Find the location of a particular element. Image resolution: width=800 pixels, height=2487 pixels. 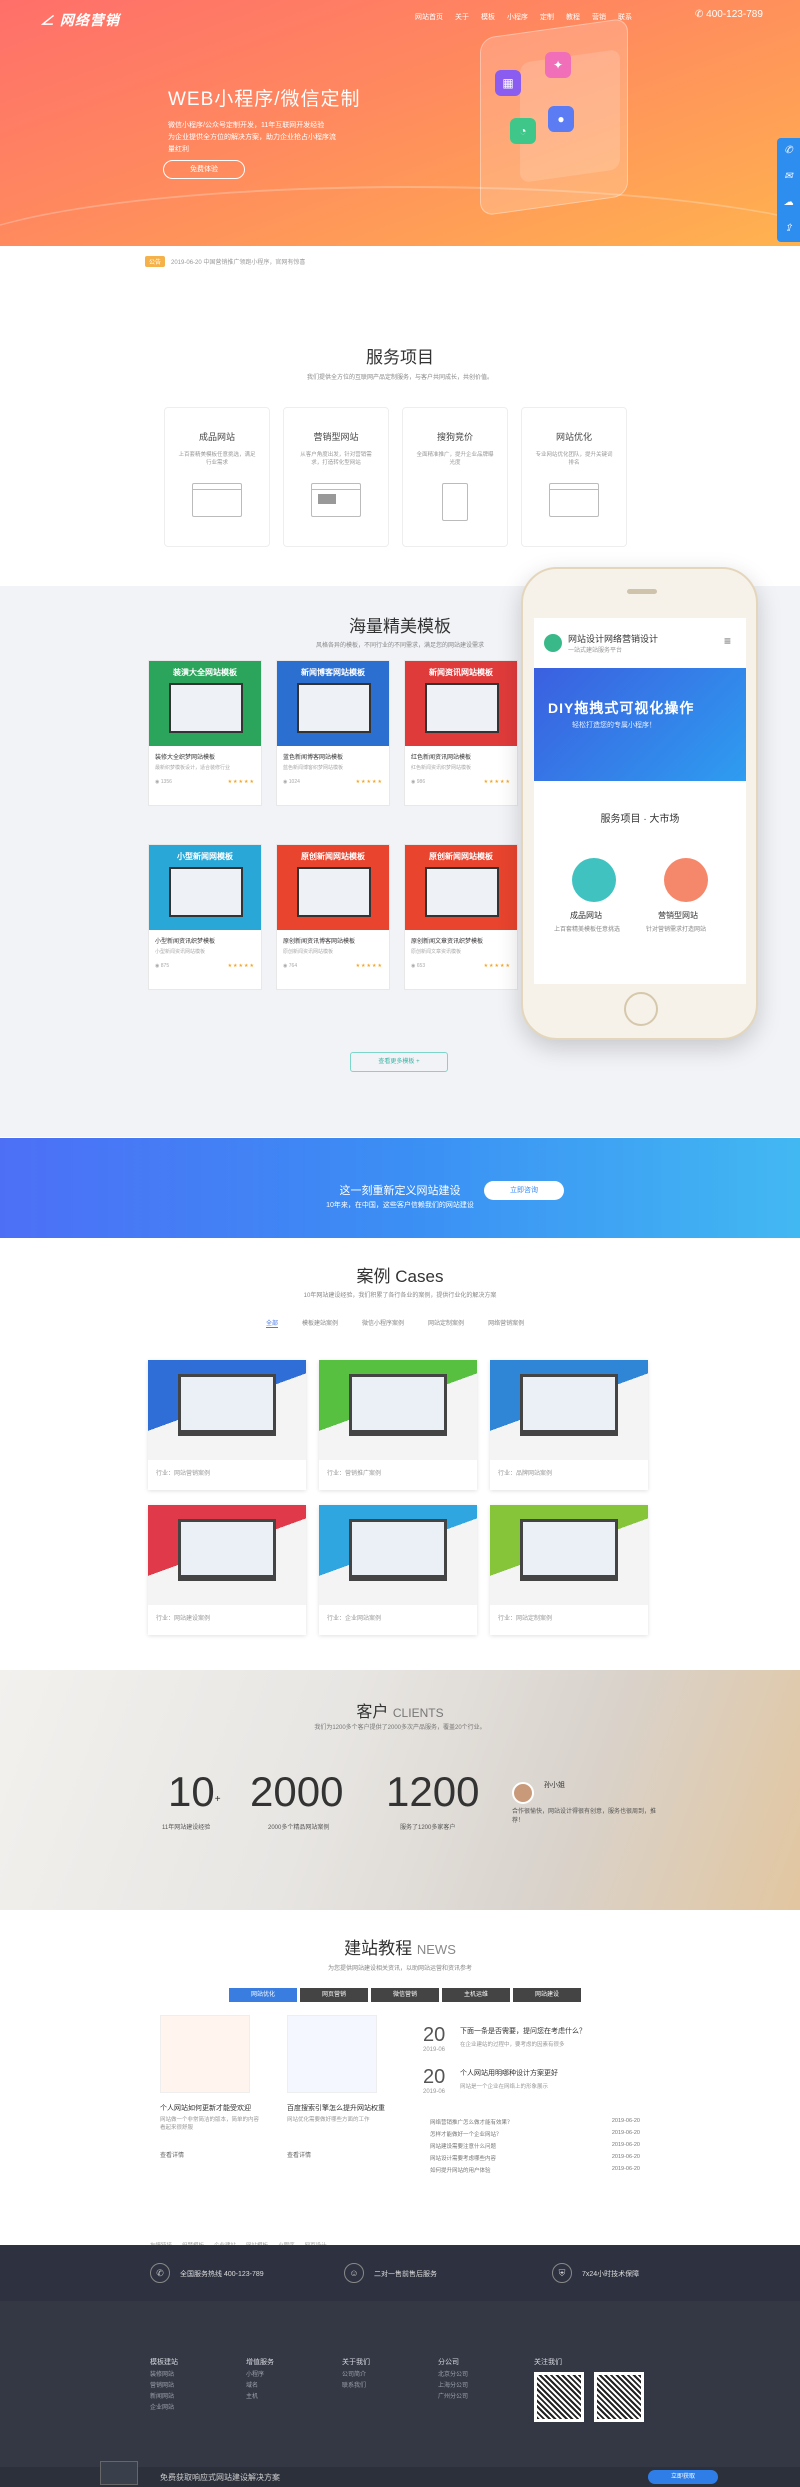

footer-link: 营销网站 is located at coordinates (164, 2386).